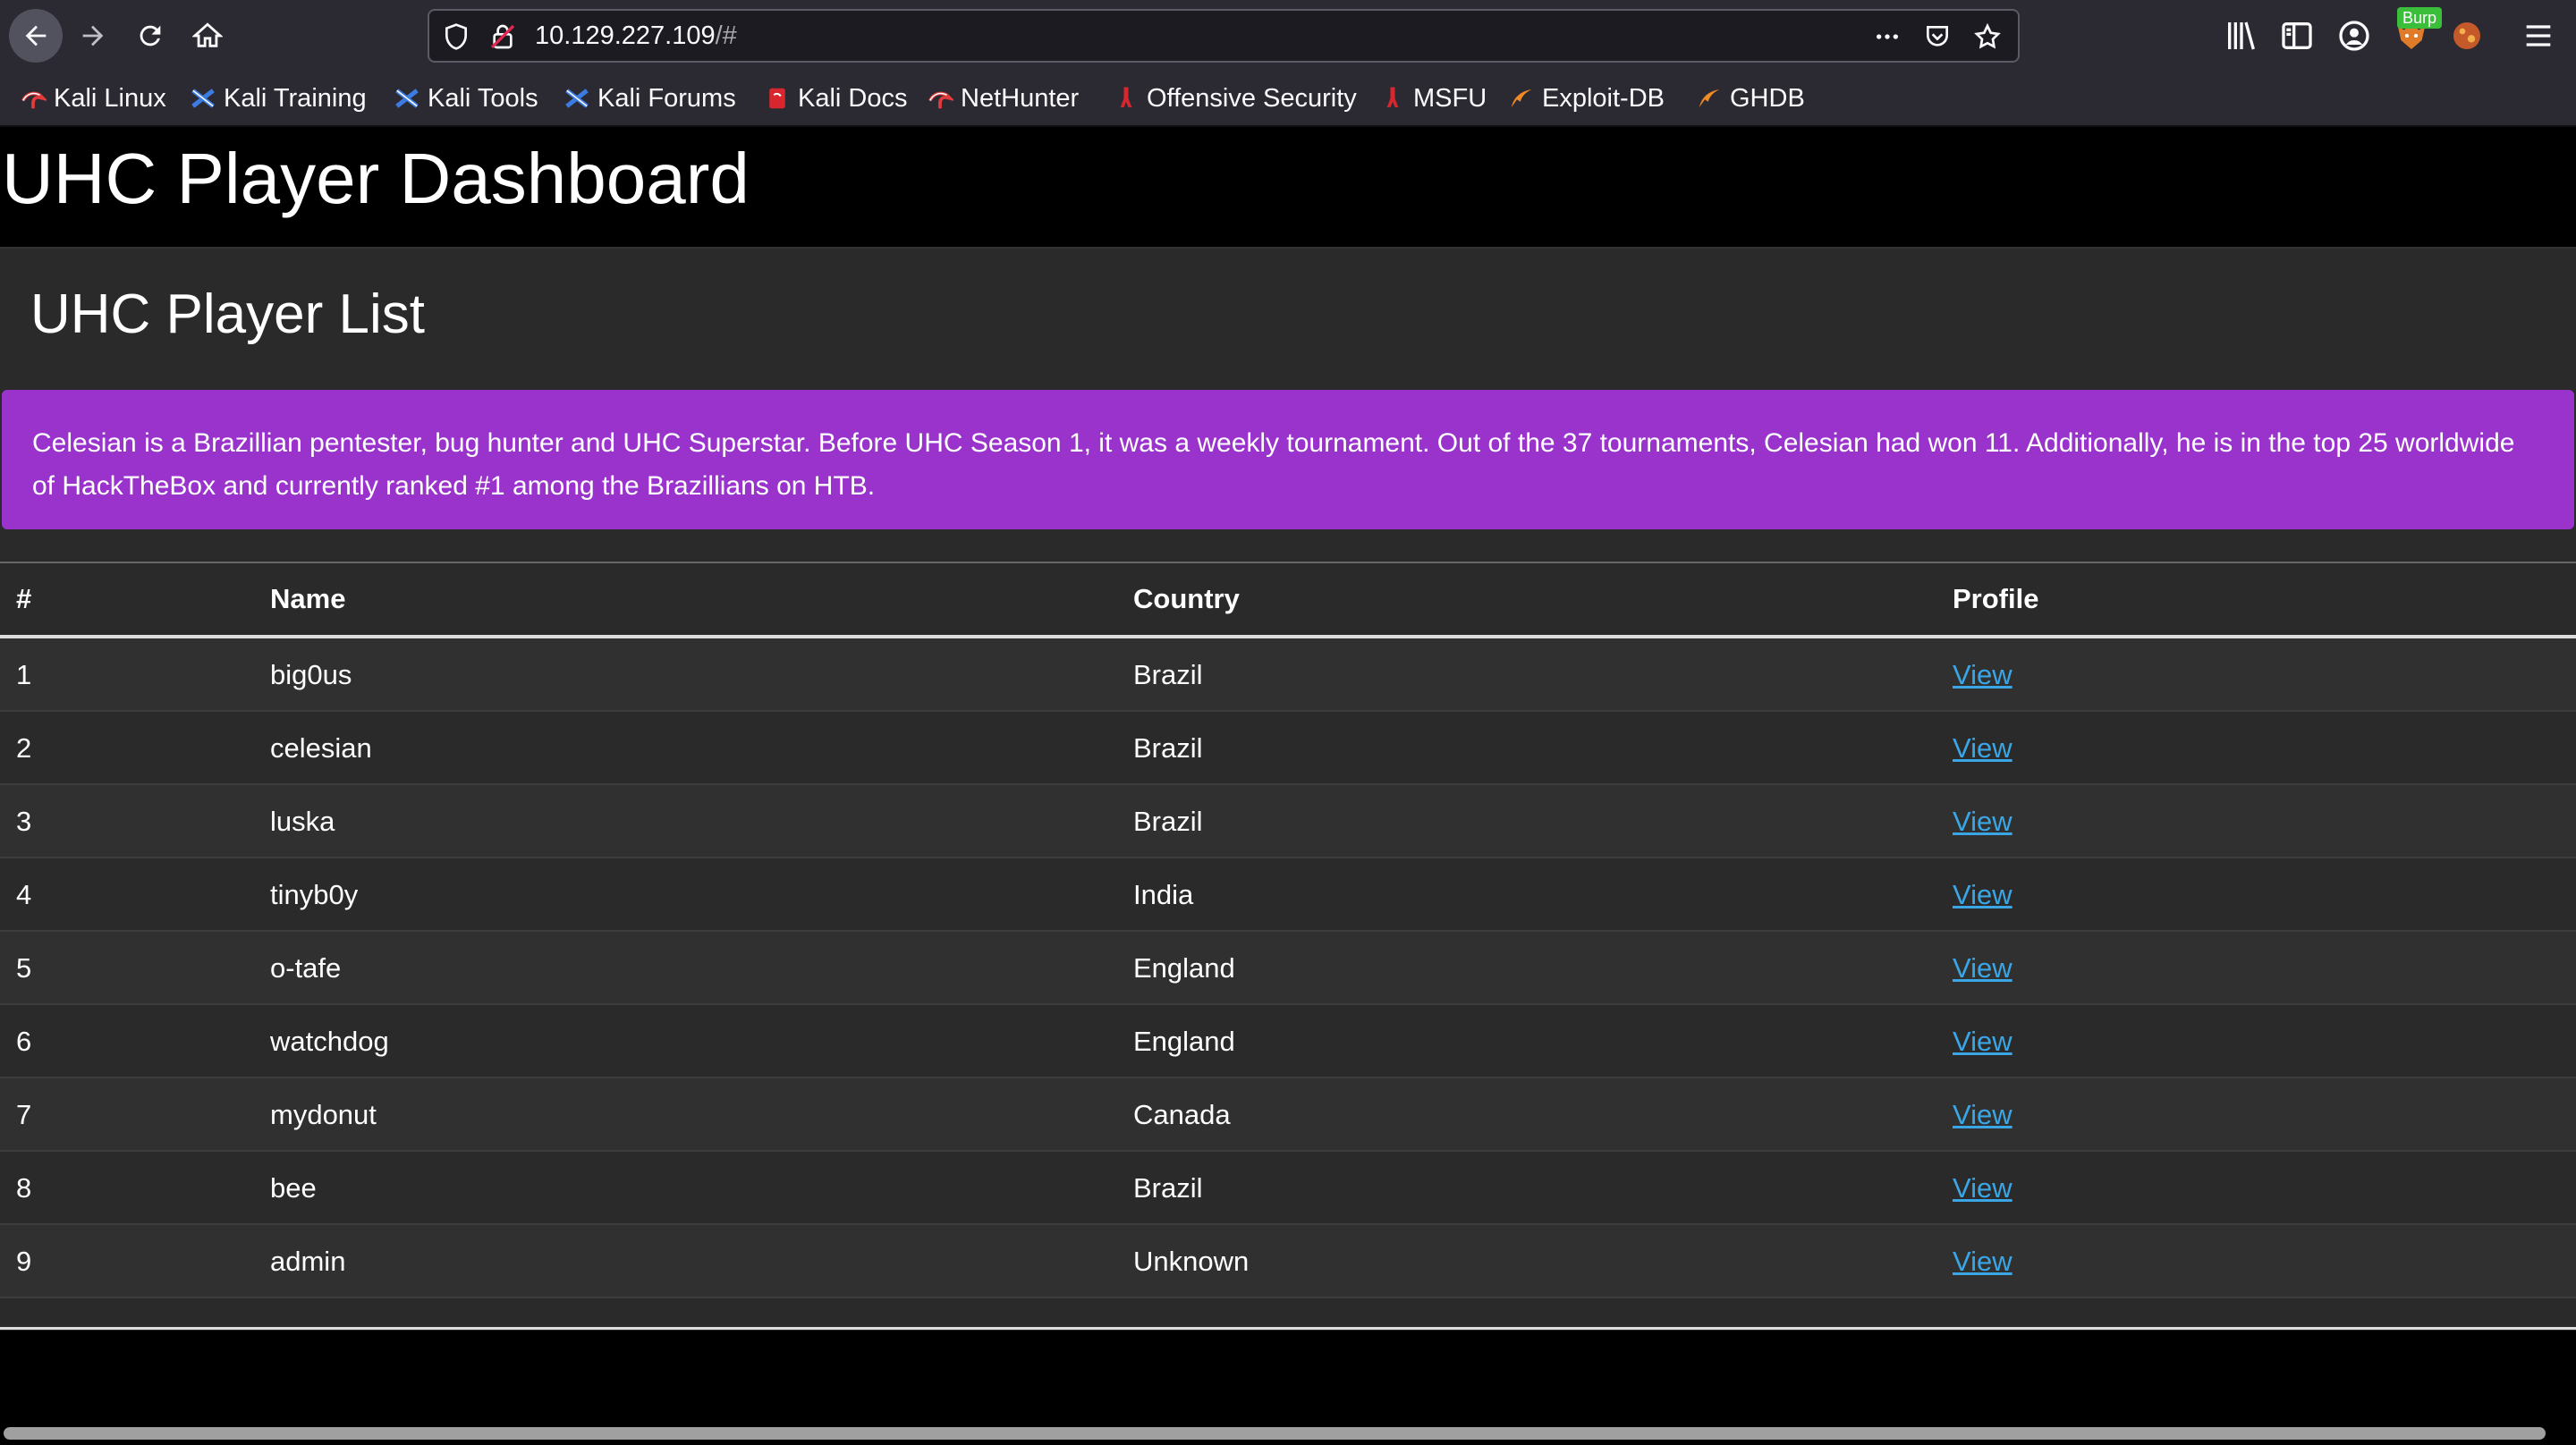 This screenshot has height=1445, width=2576. What do you see at coordinates (34, 100) in the screenshot?
I see `kali-dragon-icon` at bounding box center [34, 100].